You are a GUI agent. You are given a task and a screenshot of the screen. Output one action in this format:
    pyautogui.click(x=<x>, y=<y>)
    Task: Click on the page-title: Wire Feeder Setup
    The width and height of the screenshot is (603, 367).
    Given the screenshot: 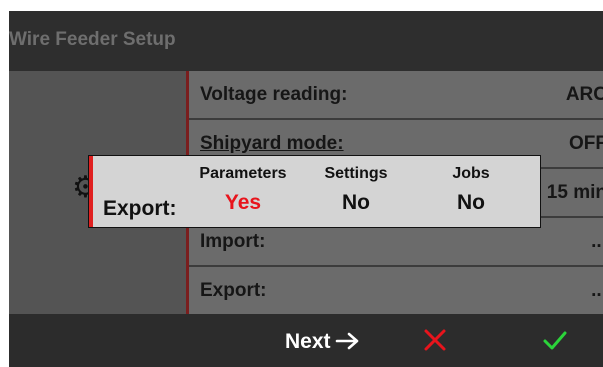 What is the action you would take?
    pyautogui.click(x=92, y=39)
    